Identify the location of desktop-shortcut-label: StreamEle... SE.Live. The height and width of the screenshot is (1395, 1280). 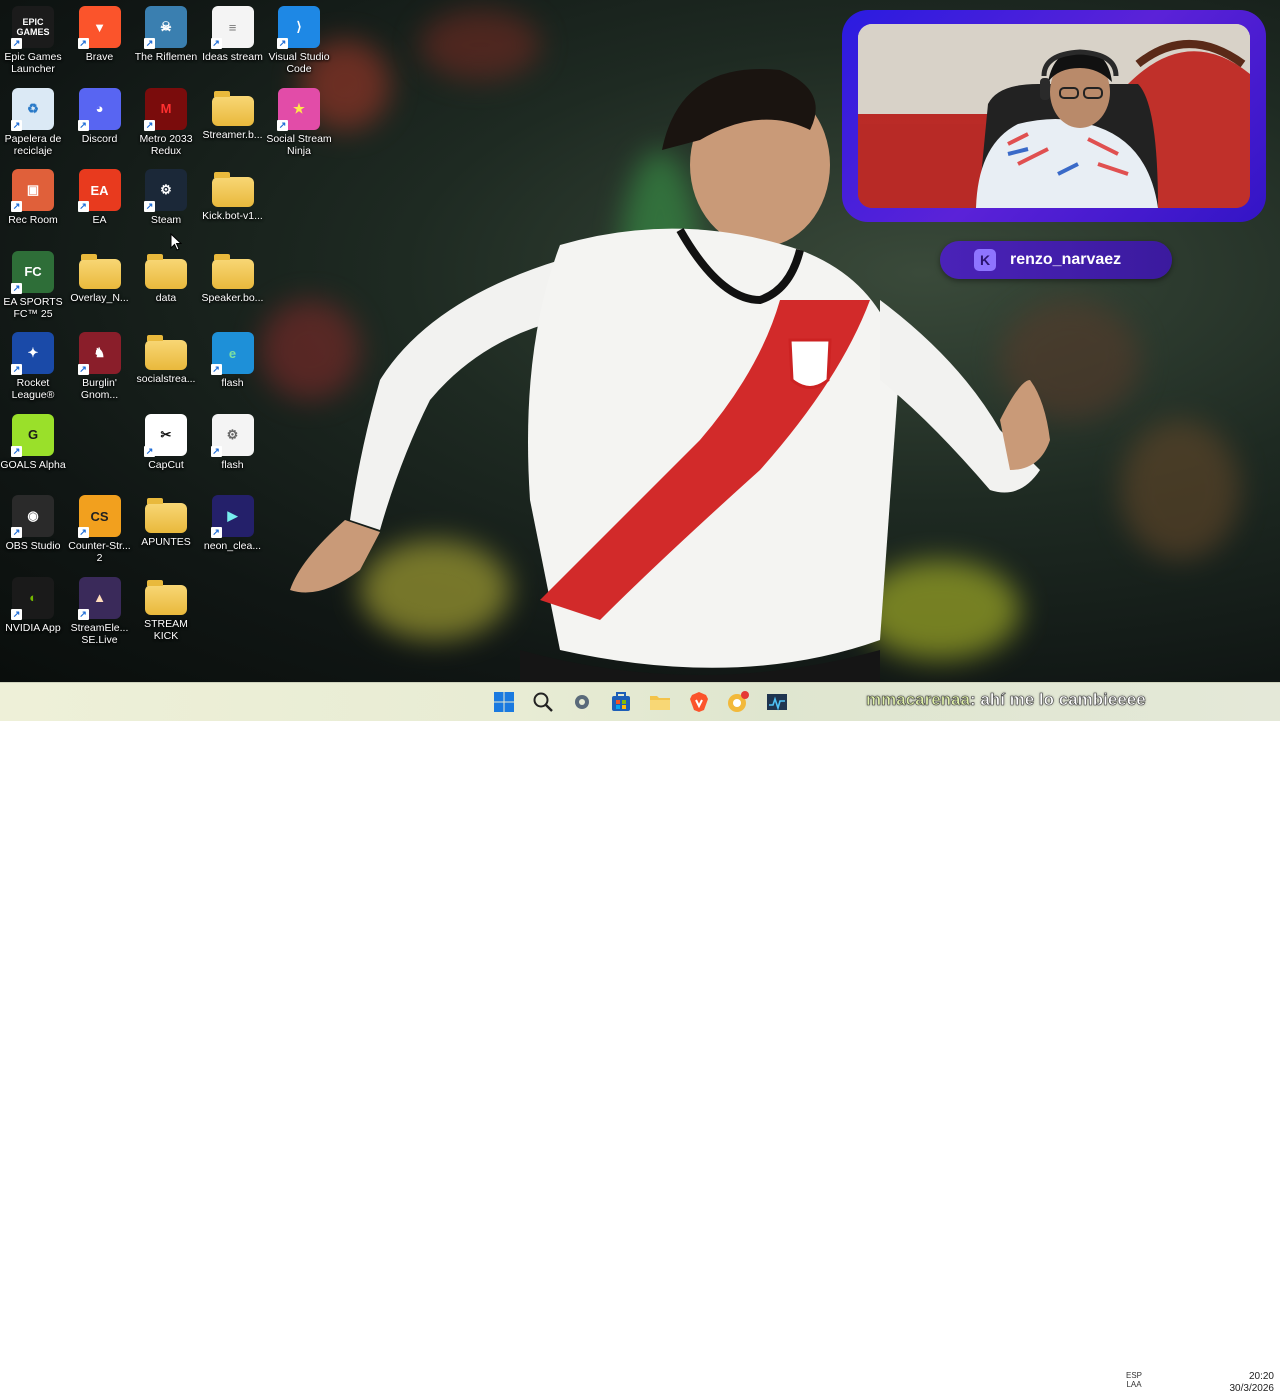
(99, 633).